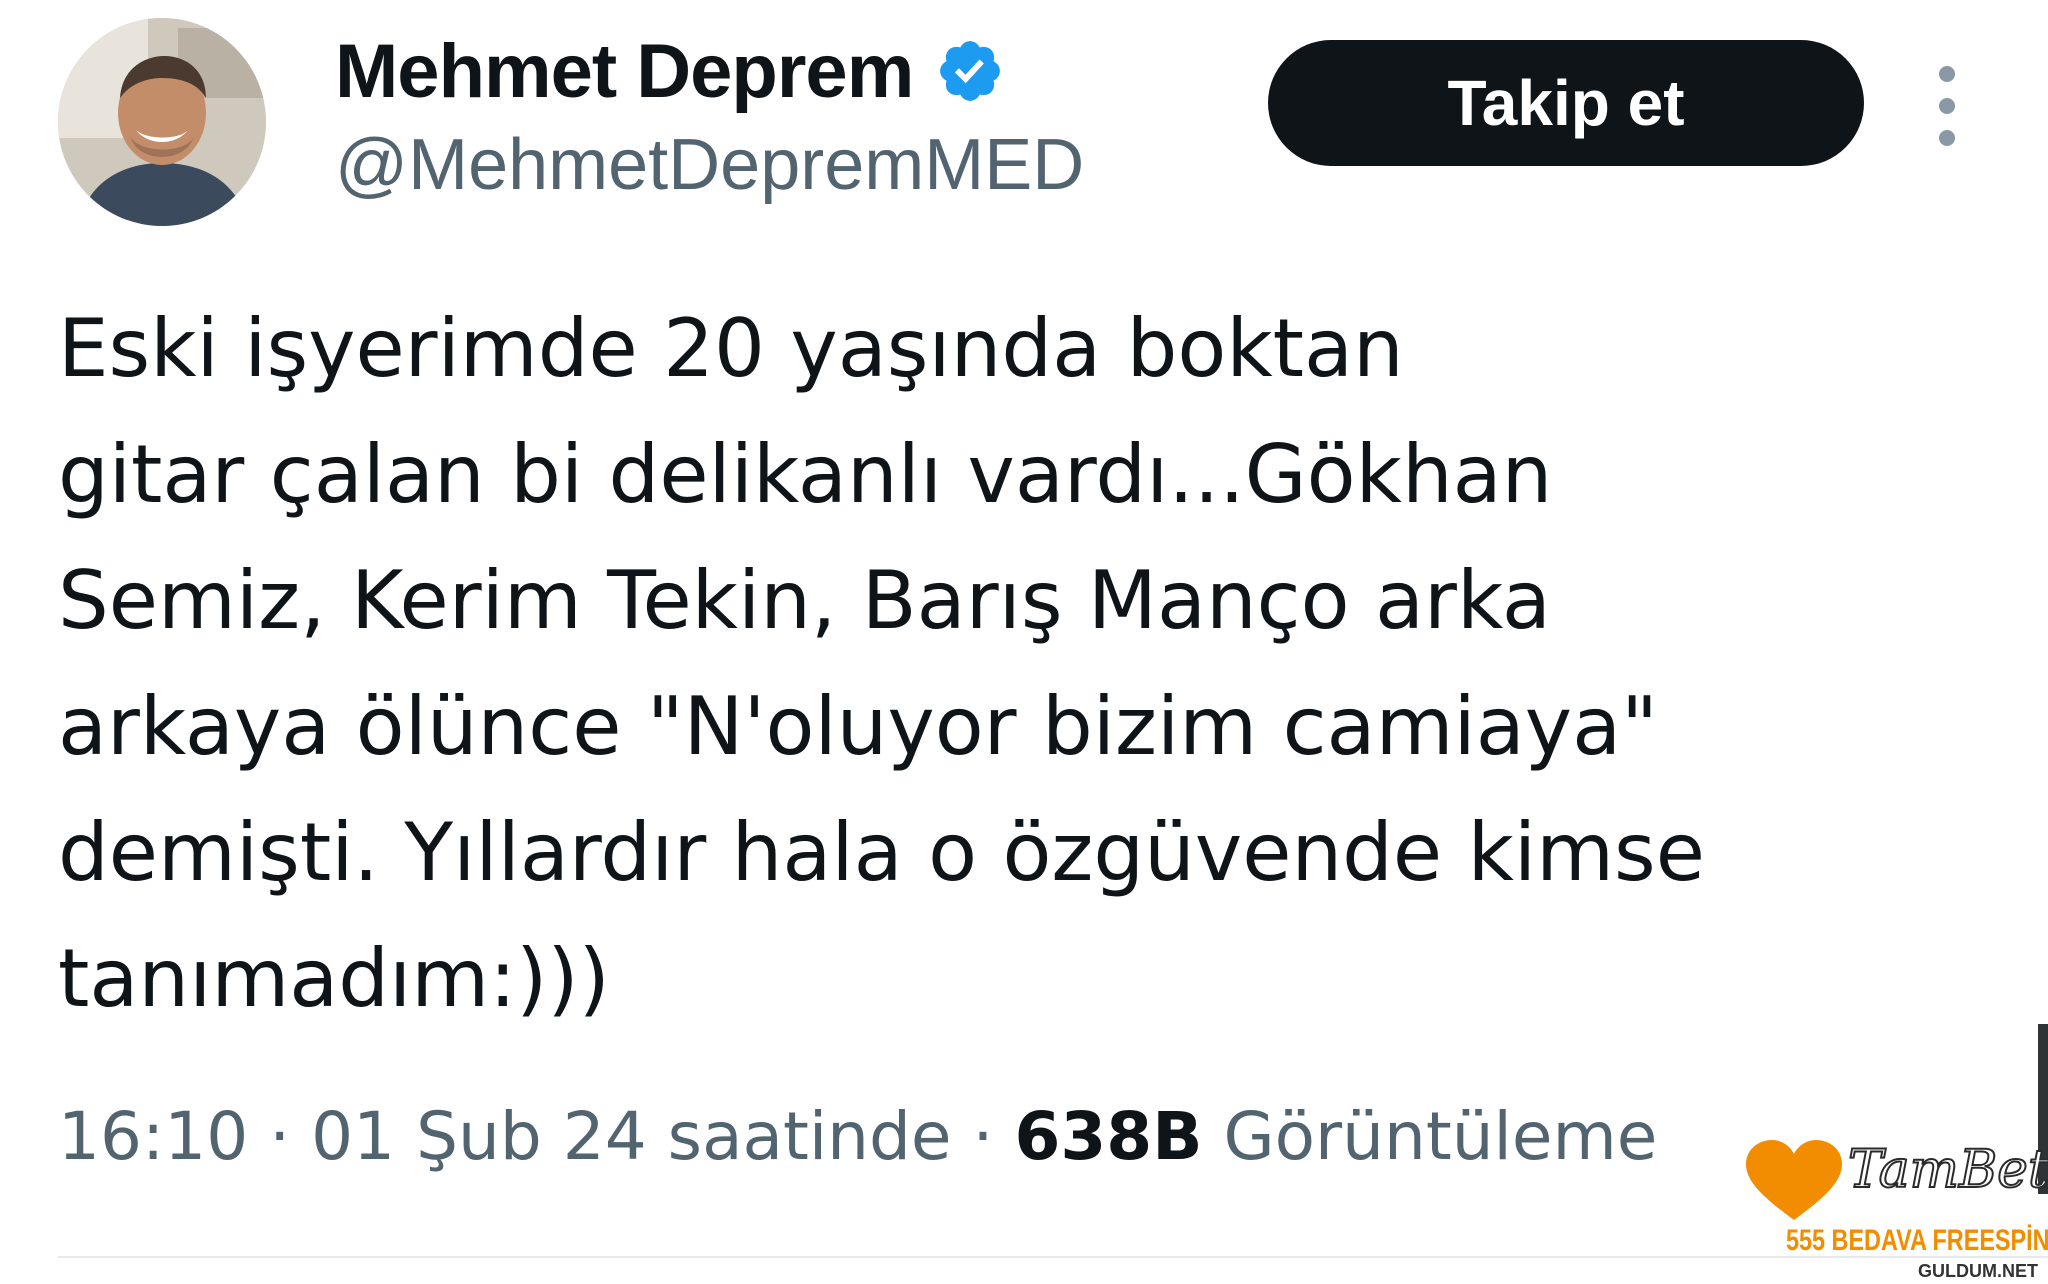 This screenshot has width=2048, height=1284. I want to click on tweet-line: Semiz, Kerim Tekin, Barış Manço arka, so click(804, 600).